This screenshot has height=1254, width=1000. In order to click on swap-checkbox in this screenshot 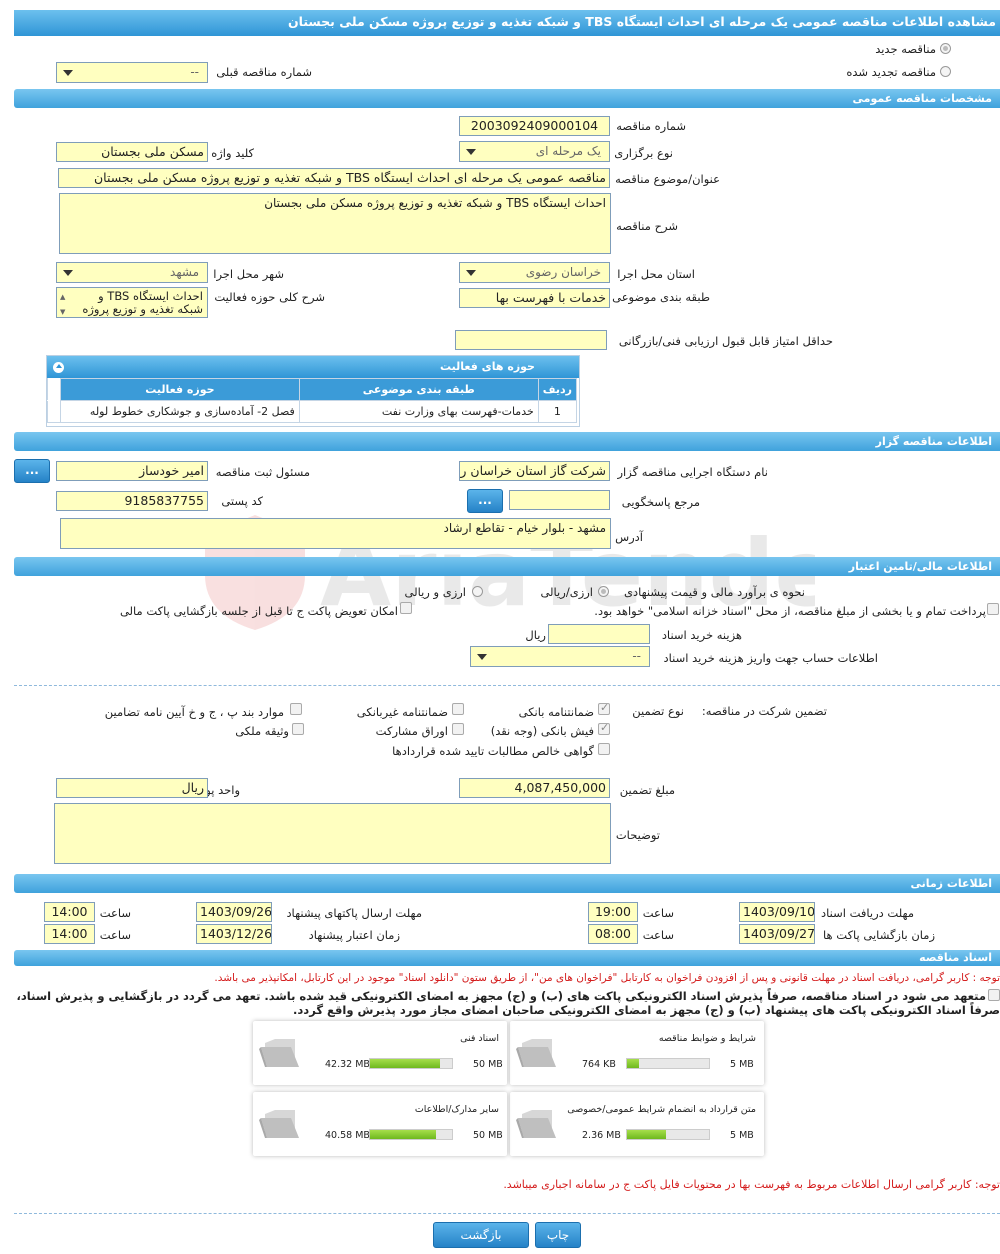, I will do `click(406, 608)`.